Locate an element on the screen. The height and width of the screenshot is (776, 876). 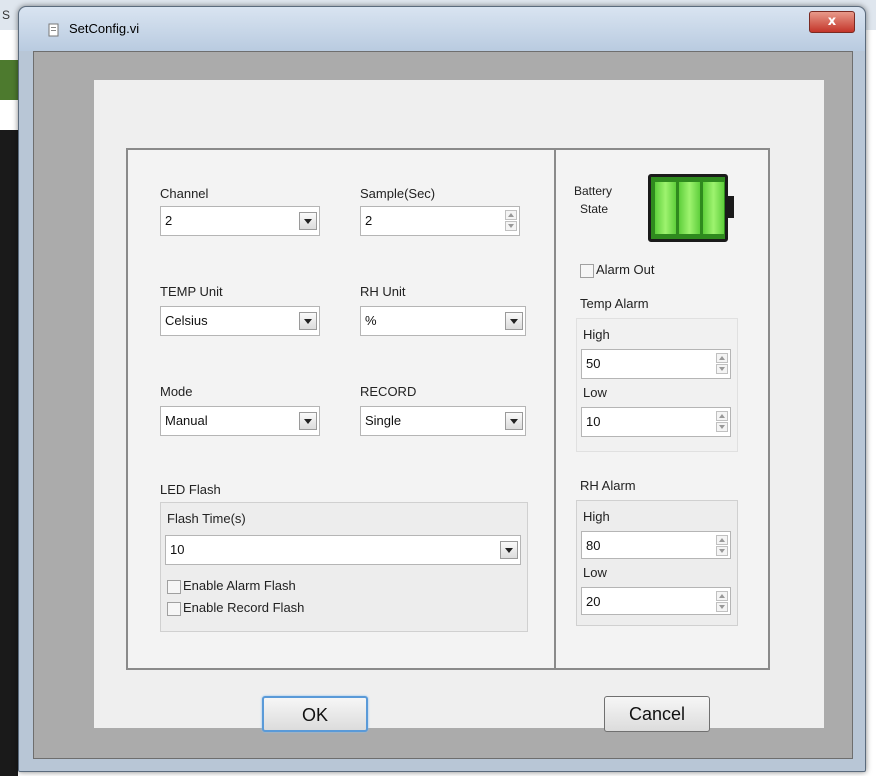
record-value: Single is located at coordinates (383, 420).